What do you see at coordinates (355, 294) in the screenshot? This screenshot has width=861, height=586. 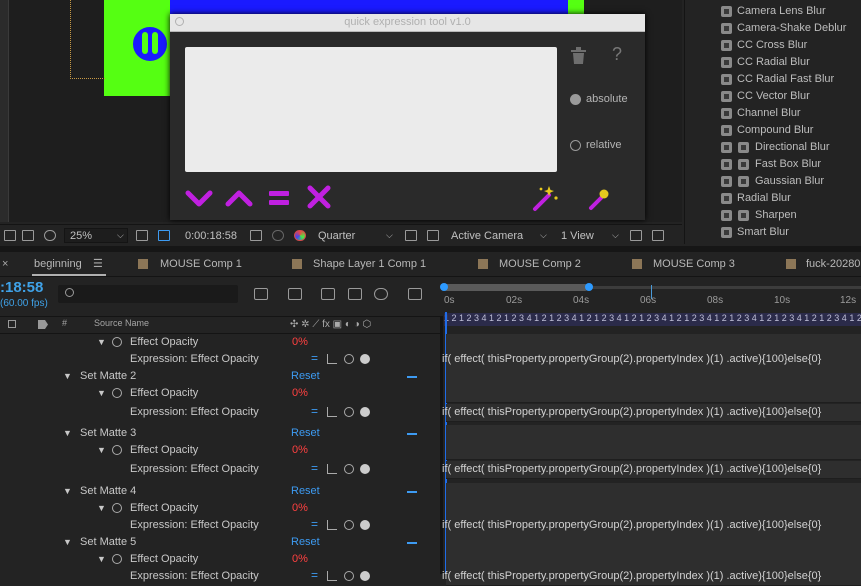 I see `frame-blending-icon` at bounding box center [355, 294].